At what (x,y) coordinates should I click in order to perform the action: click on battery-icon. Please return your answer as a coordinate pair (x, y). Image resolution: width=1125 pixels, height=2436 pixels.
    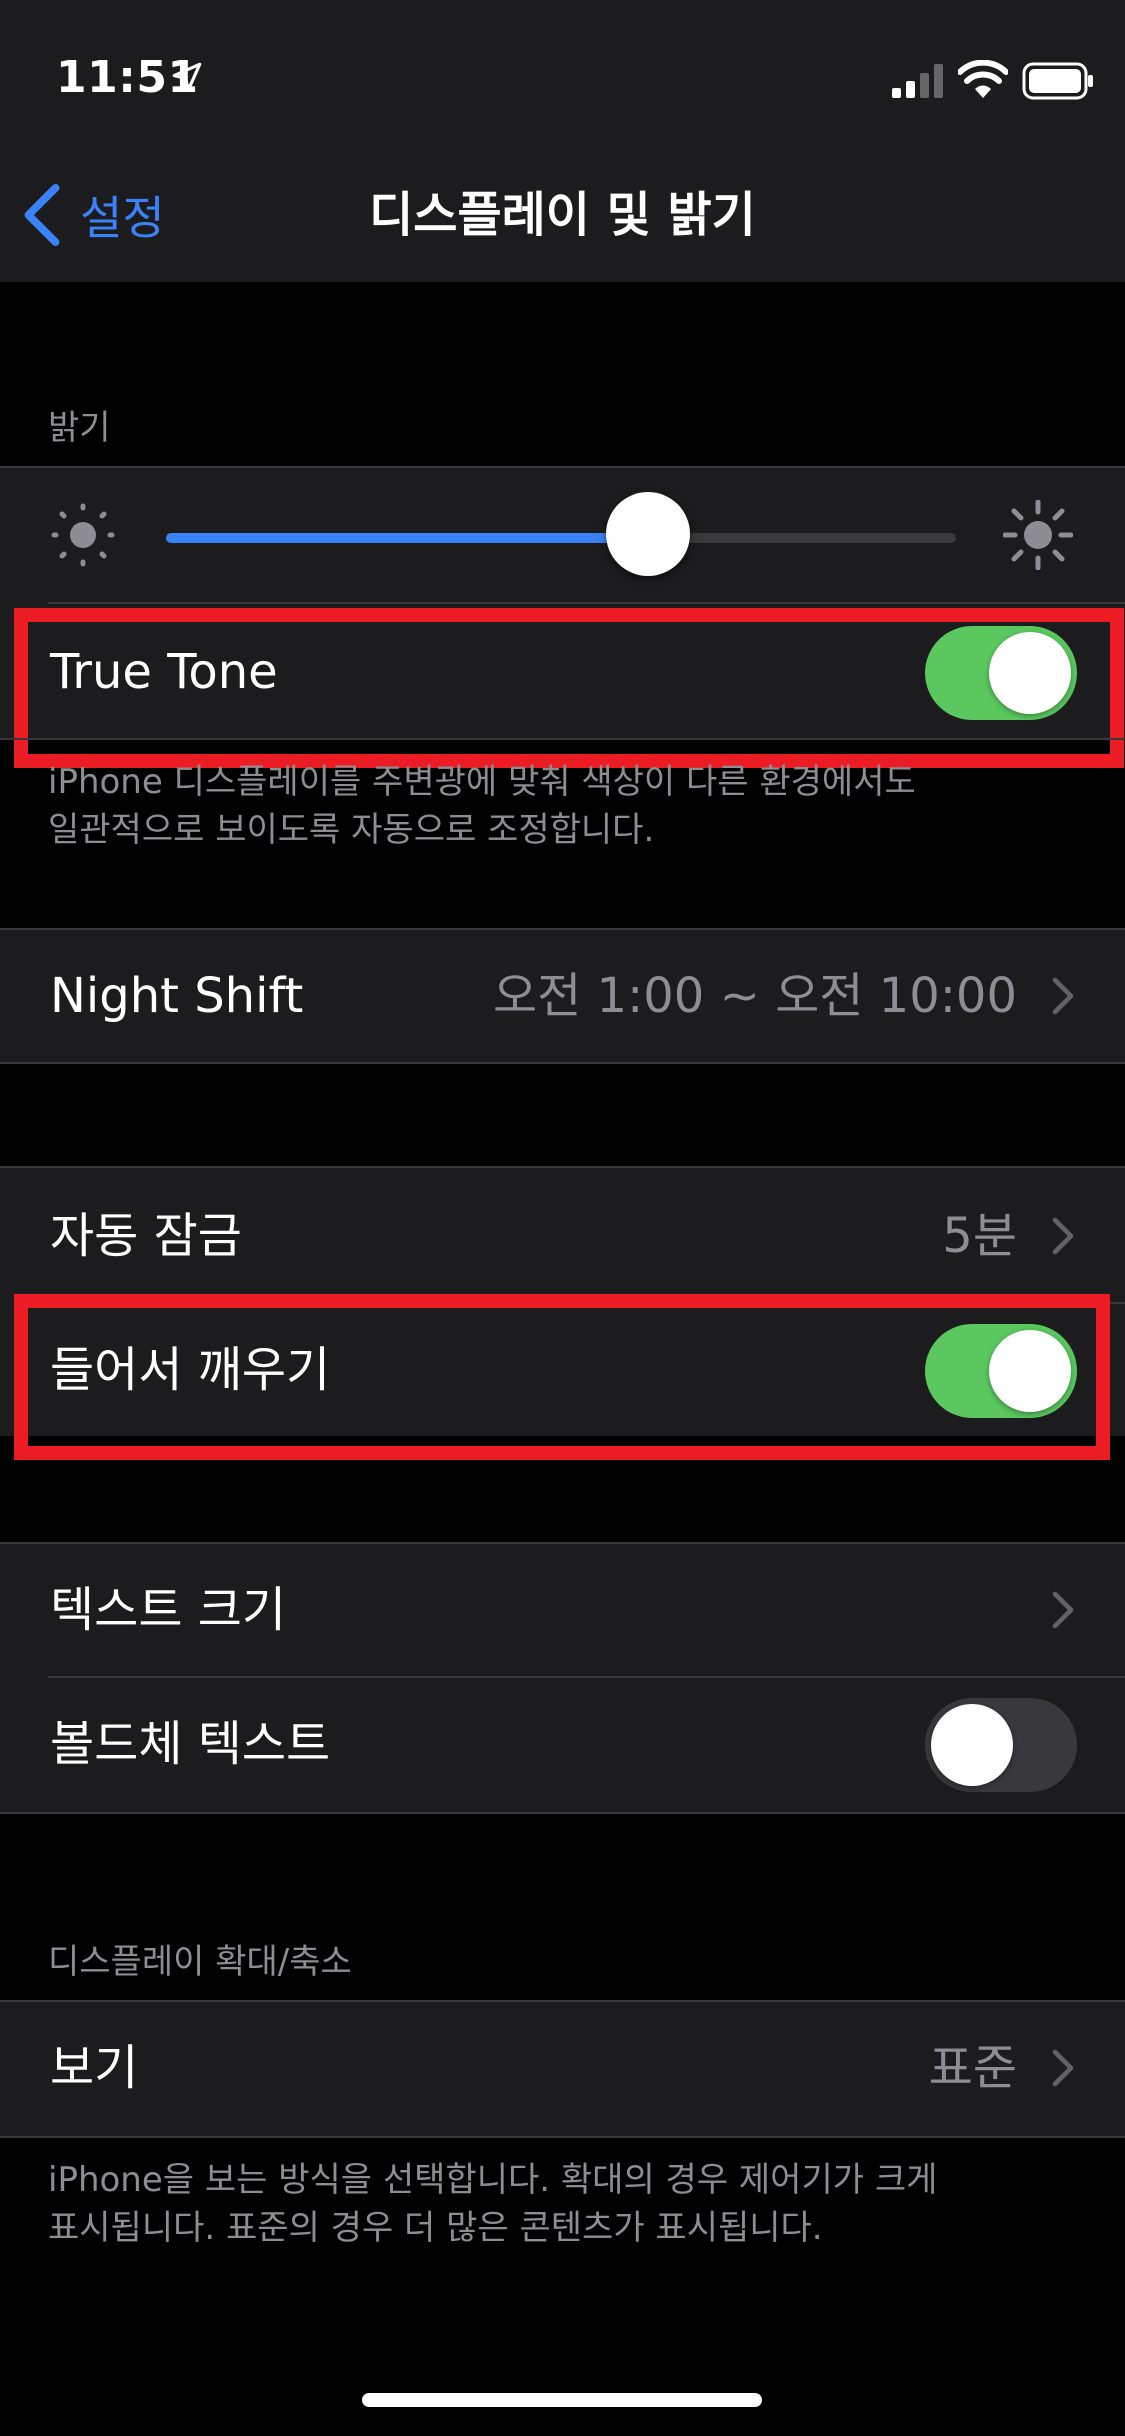
    Looking at the image, I should click on (1057, 81).